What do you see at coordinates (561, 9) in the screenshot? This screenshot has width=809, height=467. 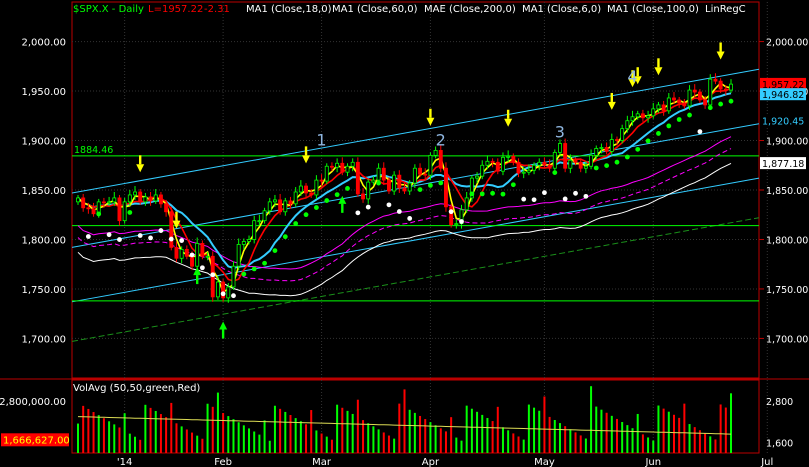 I see `study-ma6: MA1 (Close,6,0)` at bounding box center [561, 9].